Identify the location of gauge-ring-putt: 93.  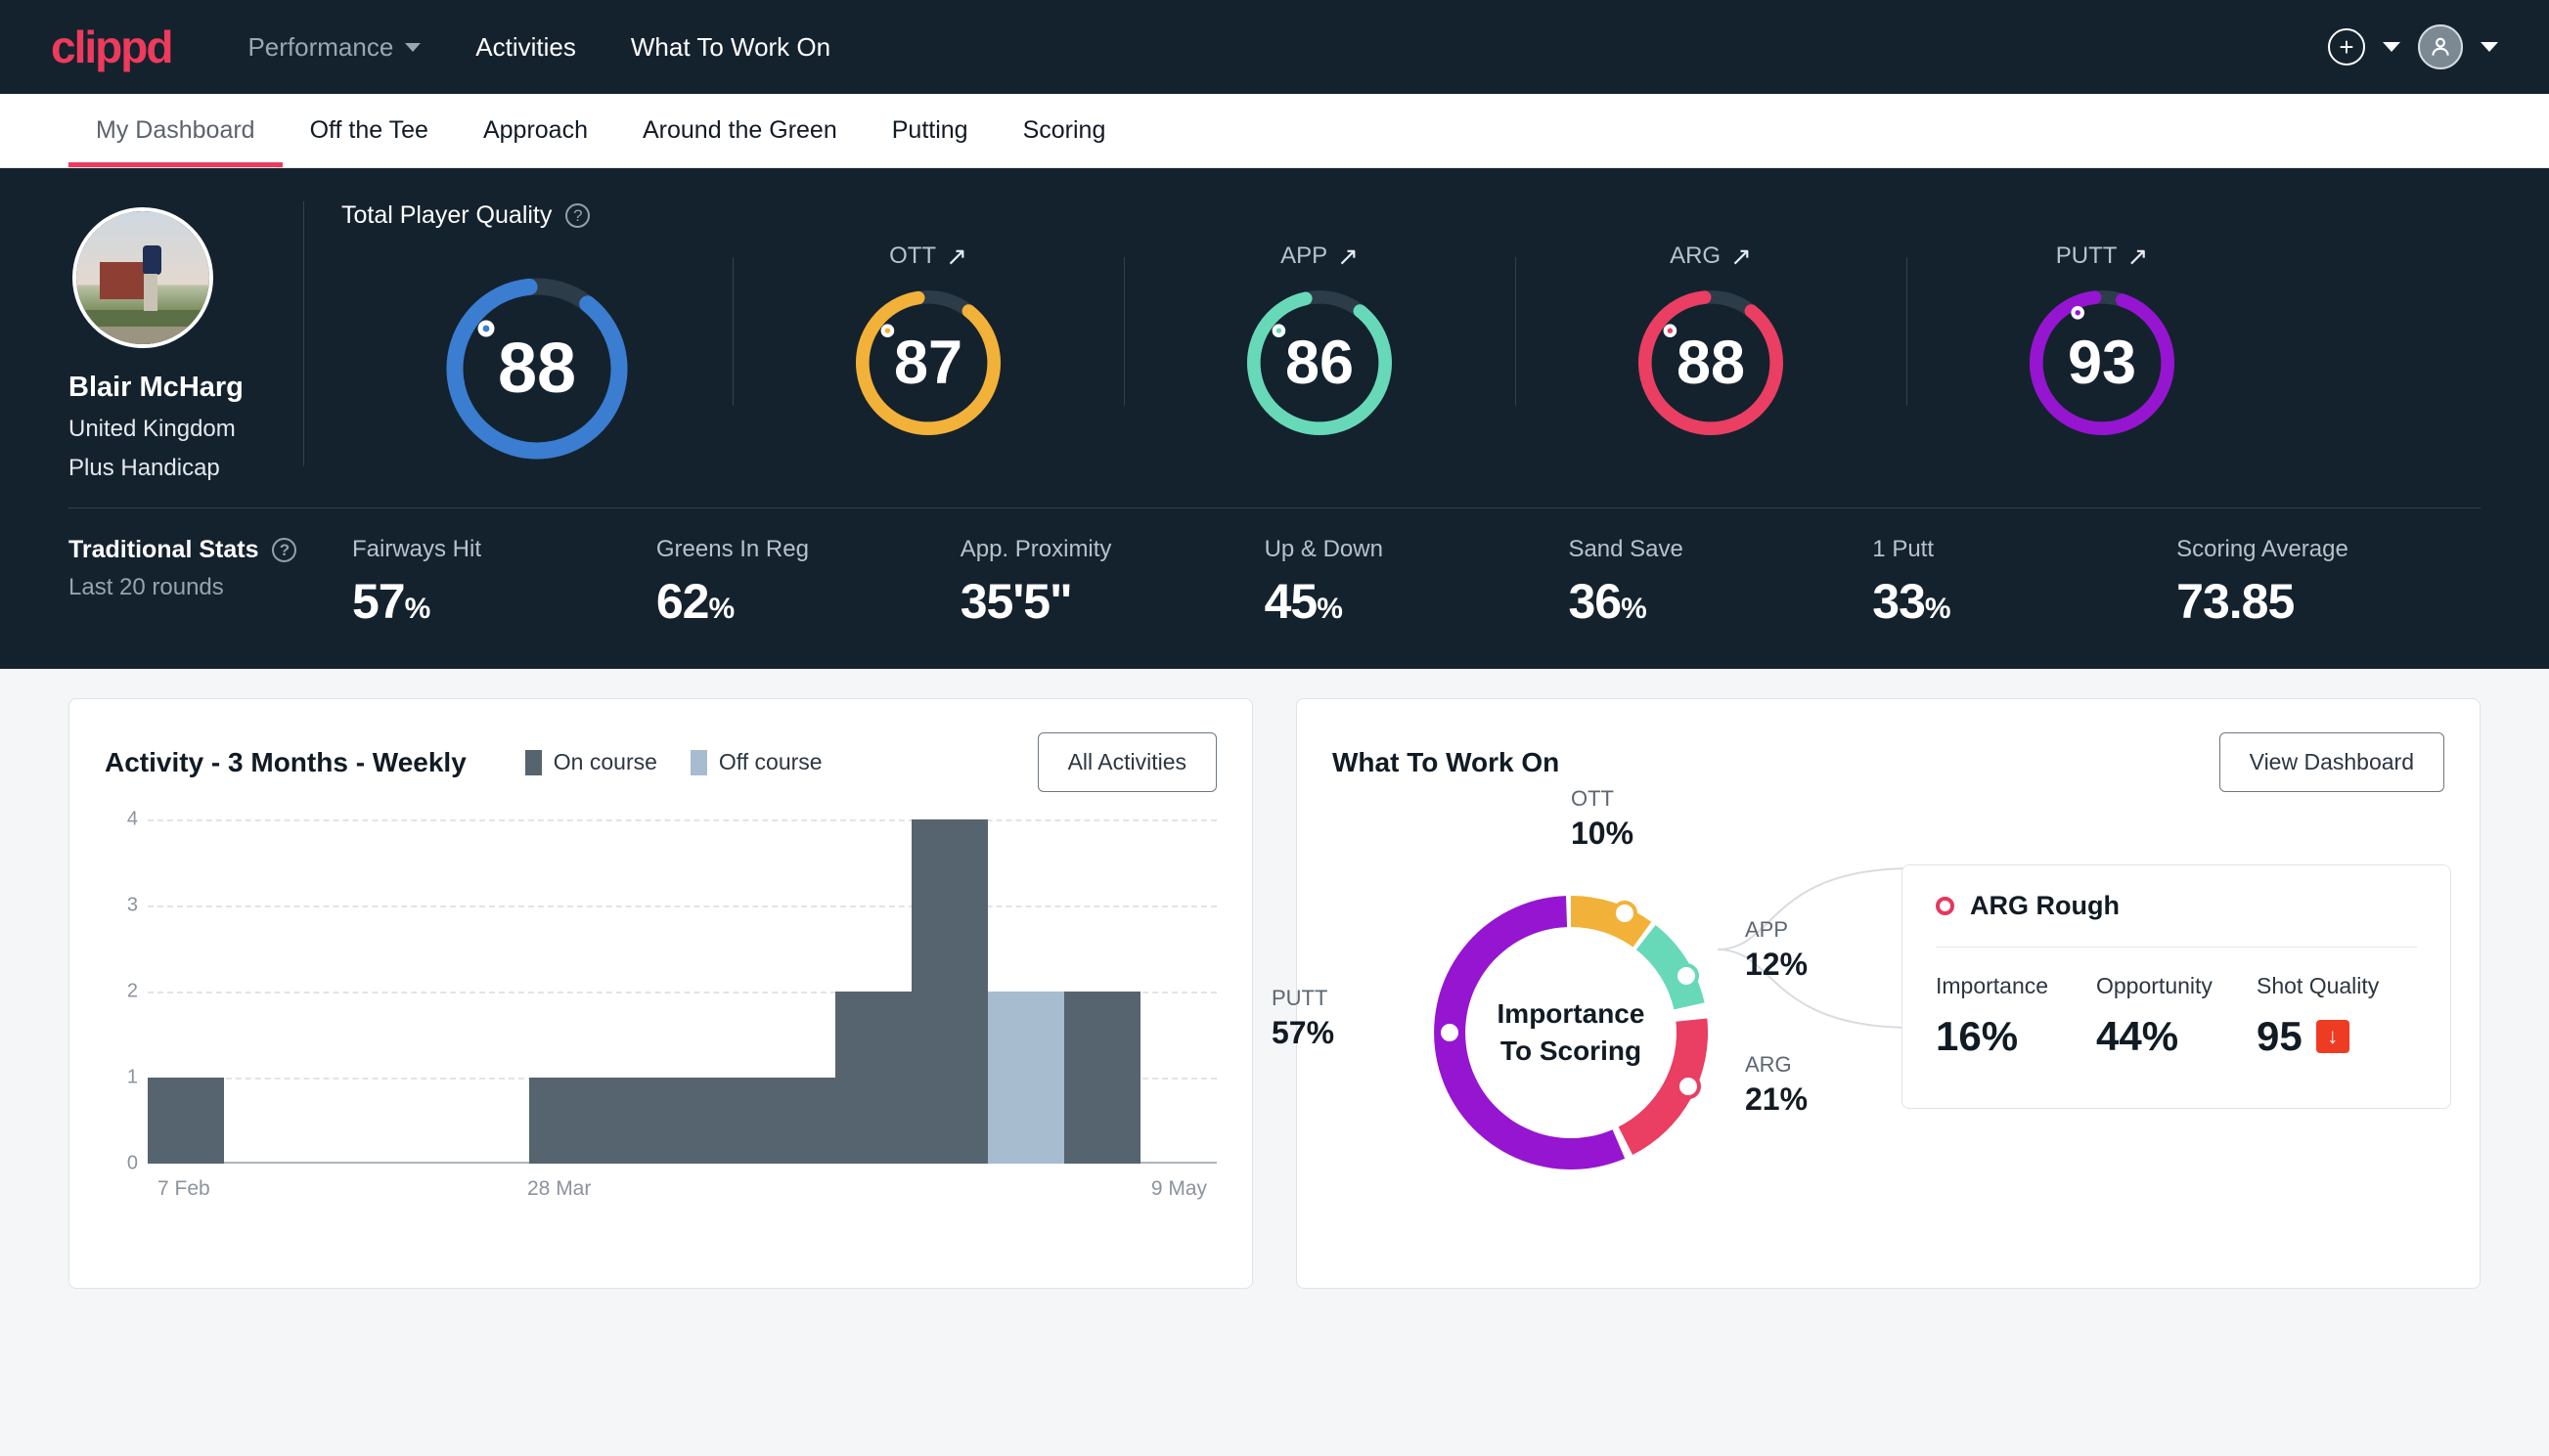
(2102, 363).